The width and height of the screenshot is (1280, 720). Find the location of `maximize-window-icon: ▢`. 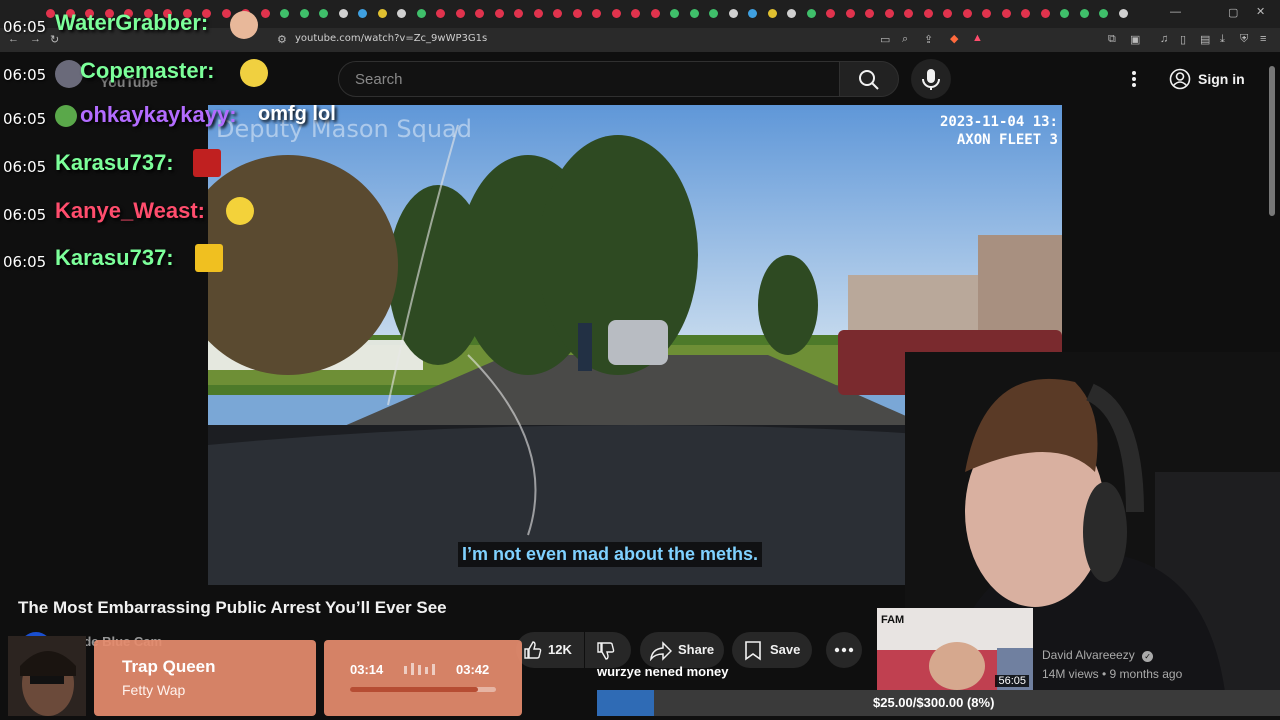

maximize-window-icon: ▢ is located at coordinates (1233, 12).